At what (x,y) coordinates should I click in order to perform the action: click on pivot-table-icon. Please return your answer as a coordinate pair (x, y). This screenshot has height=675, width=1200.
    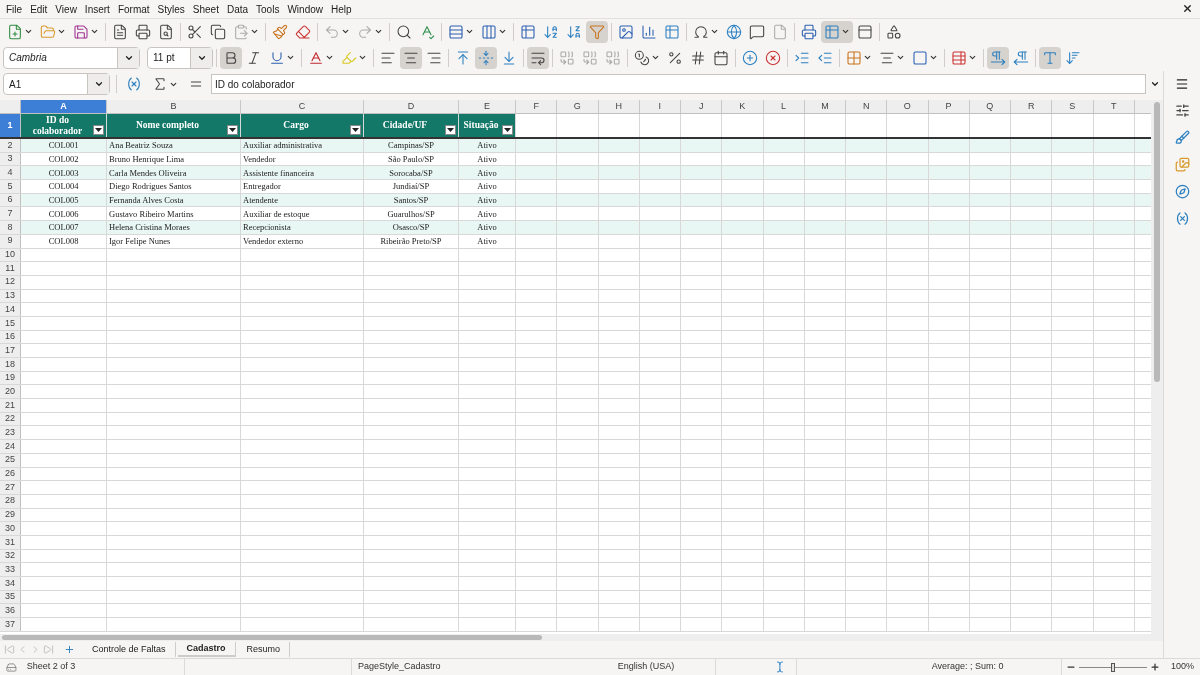
    Looking at the image, I should click on (672, 31).